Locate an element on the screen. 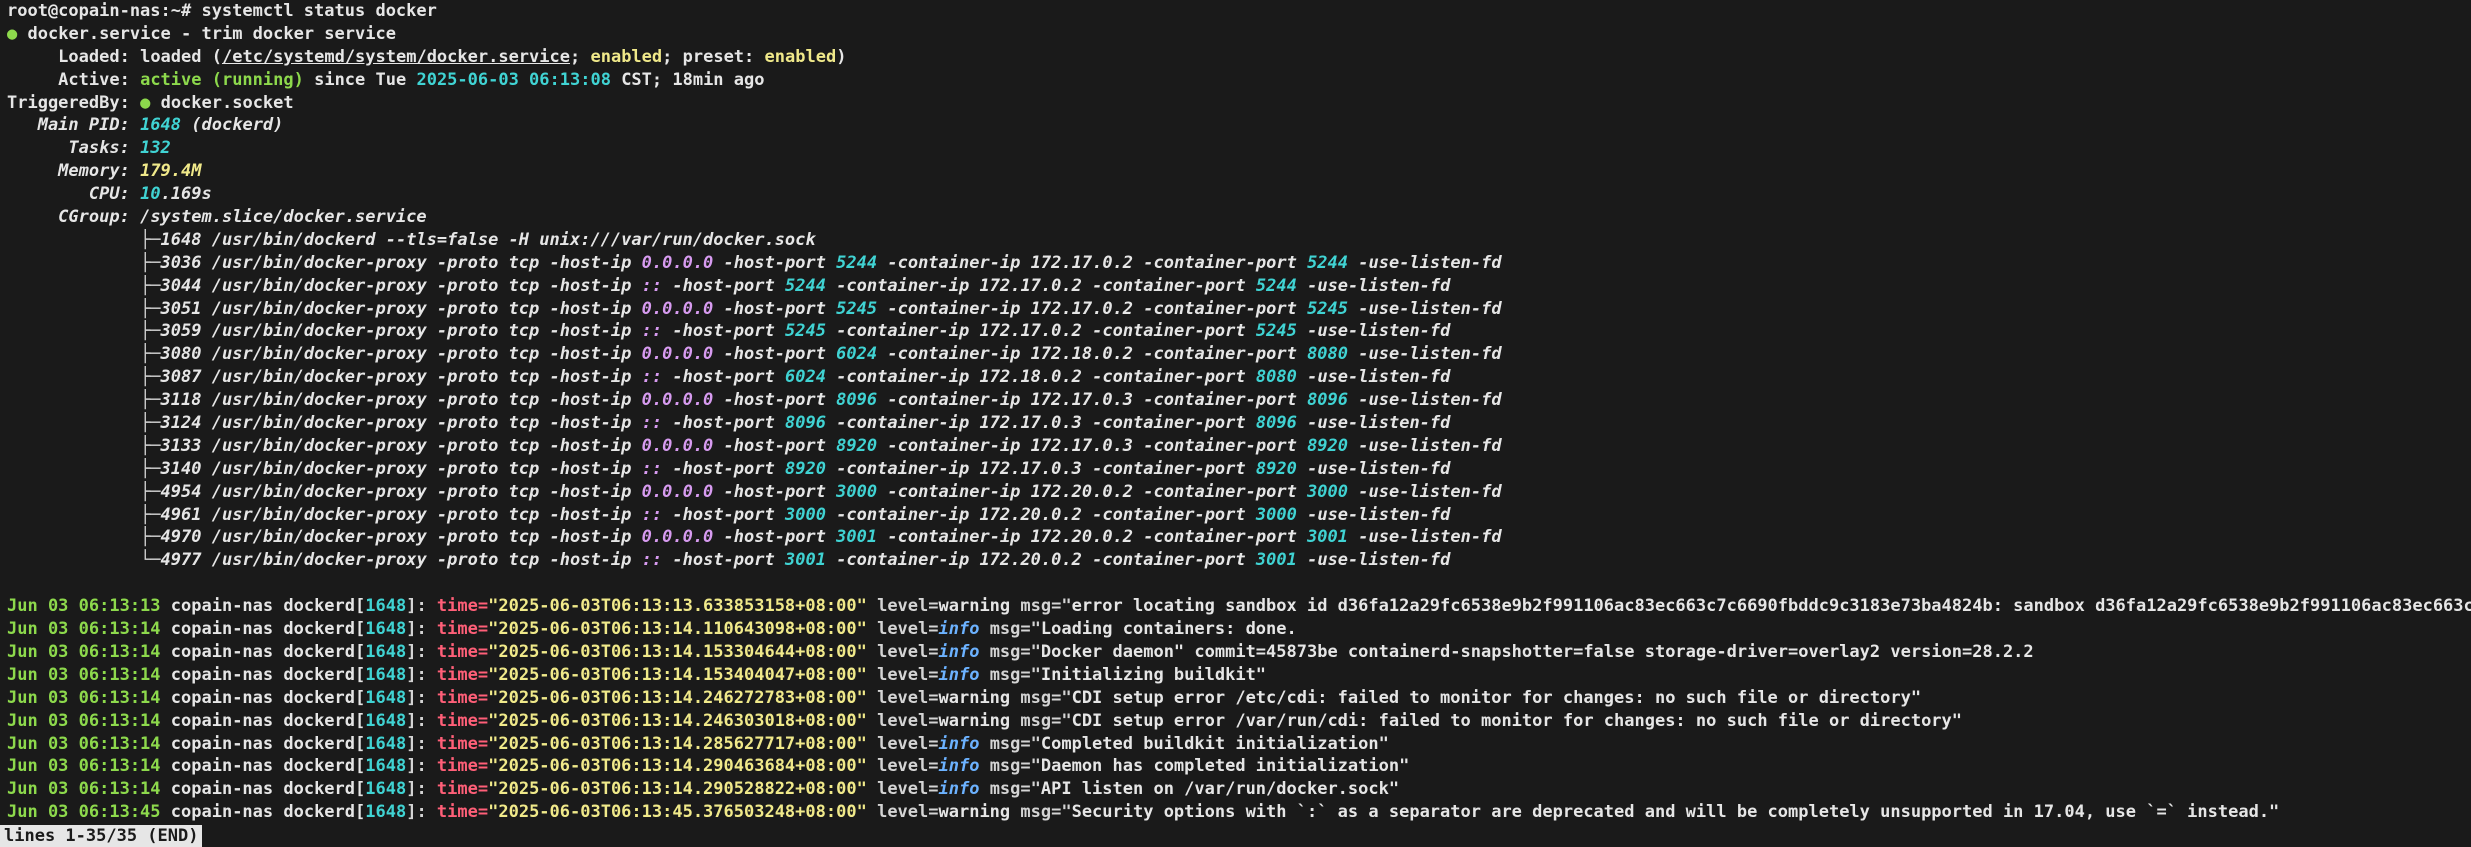  memory-label: Memory: is located at coordinates (68, 171).